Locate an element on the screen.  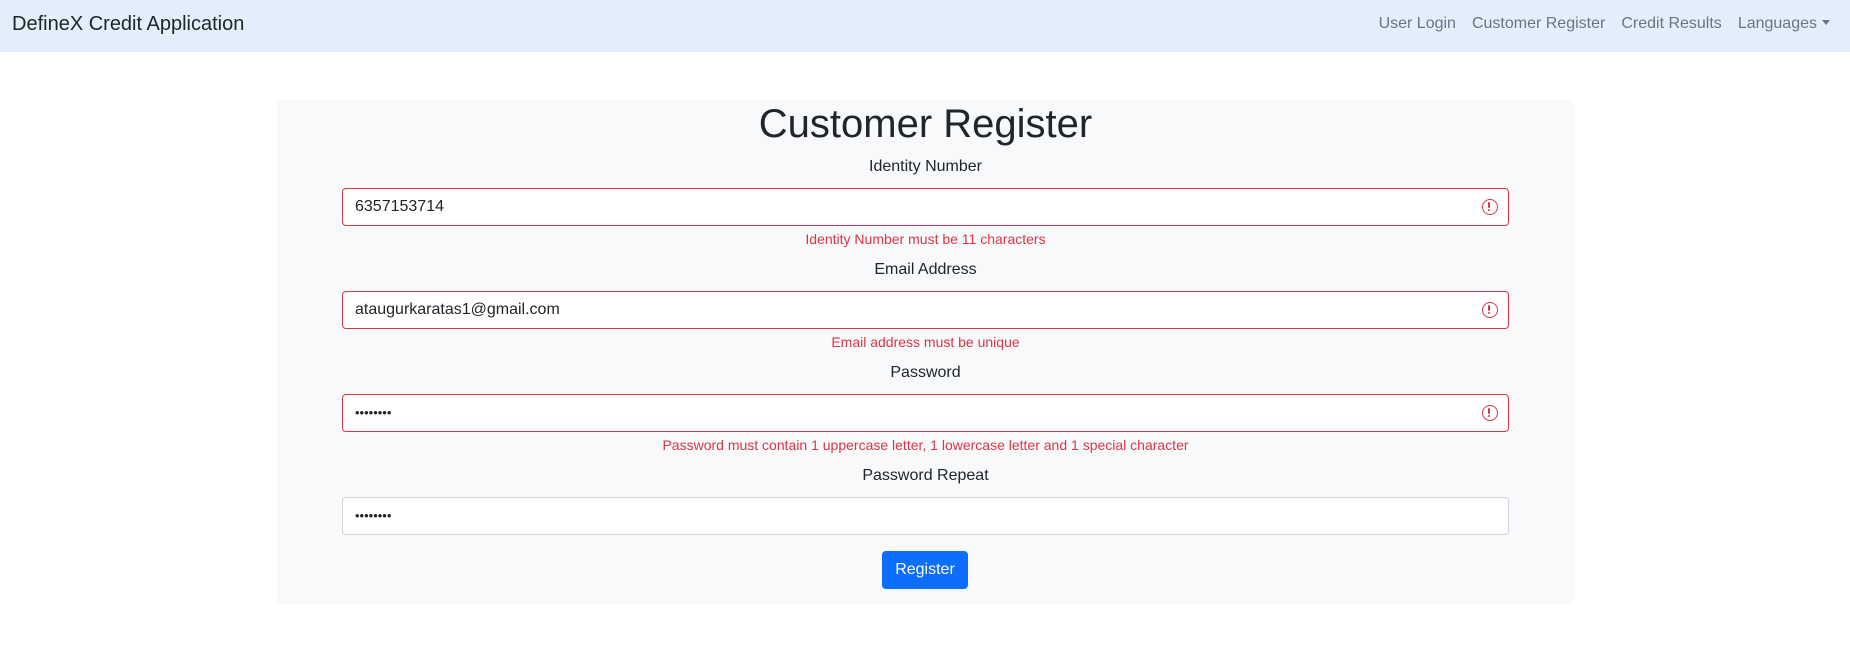
languages-dropdown: Languages is located at coordinates (1780, 24).